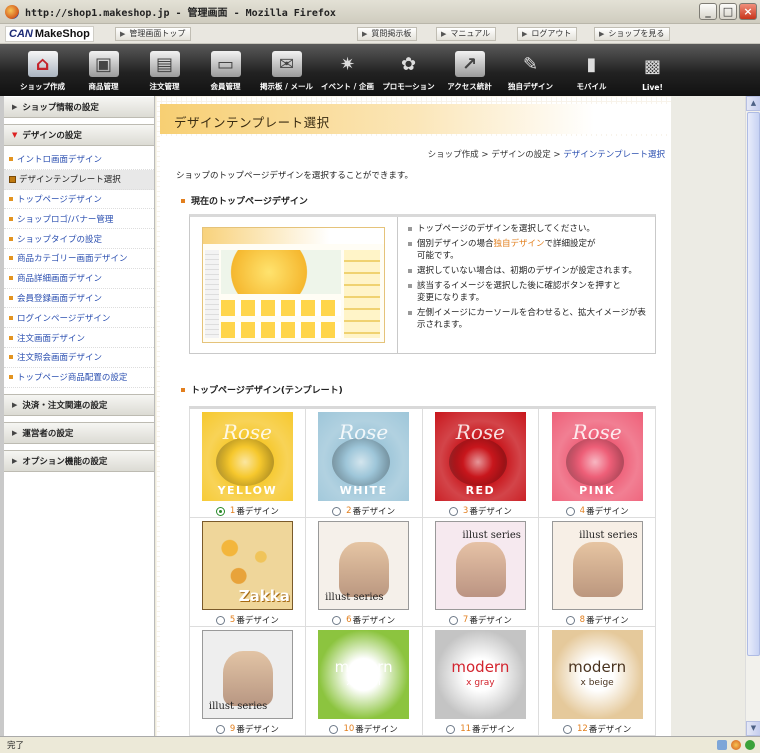 The width and height of the screenshot is (760, 753). What do you see at coordinates (247, 729) in the screenshot?
I see `template-option: 9 番デザイン` at bounding box center [247, 729].